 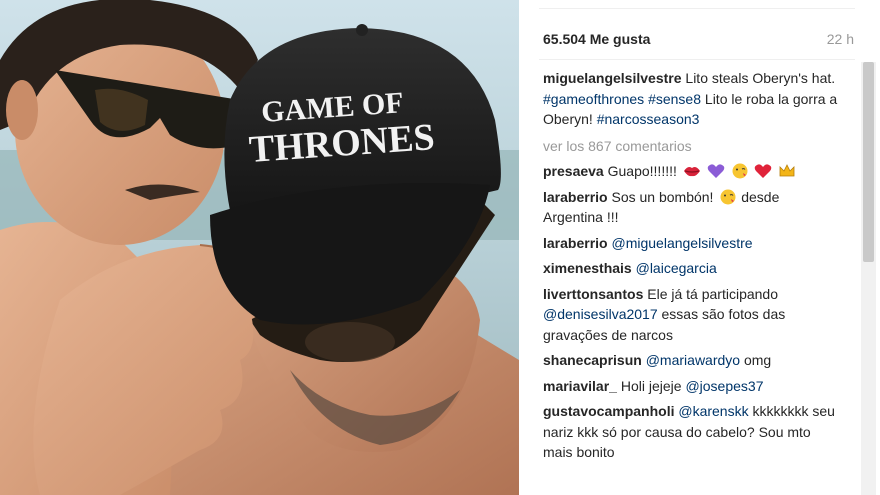 I want to click on comment-username: presaeva, so click(x=573, y=171).